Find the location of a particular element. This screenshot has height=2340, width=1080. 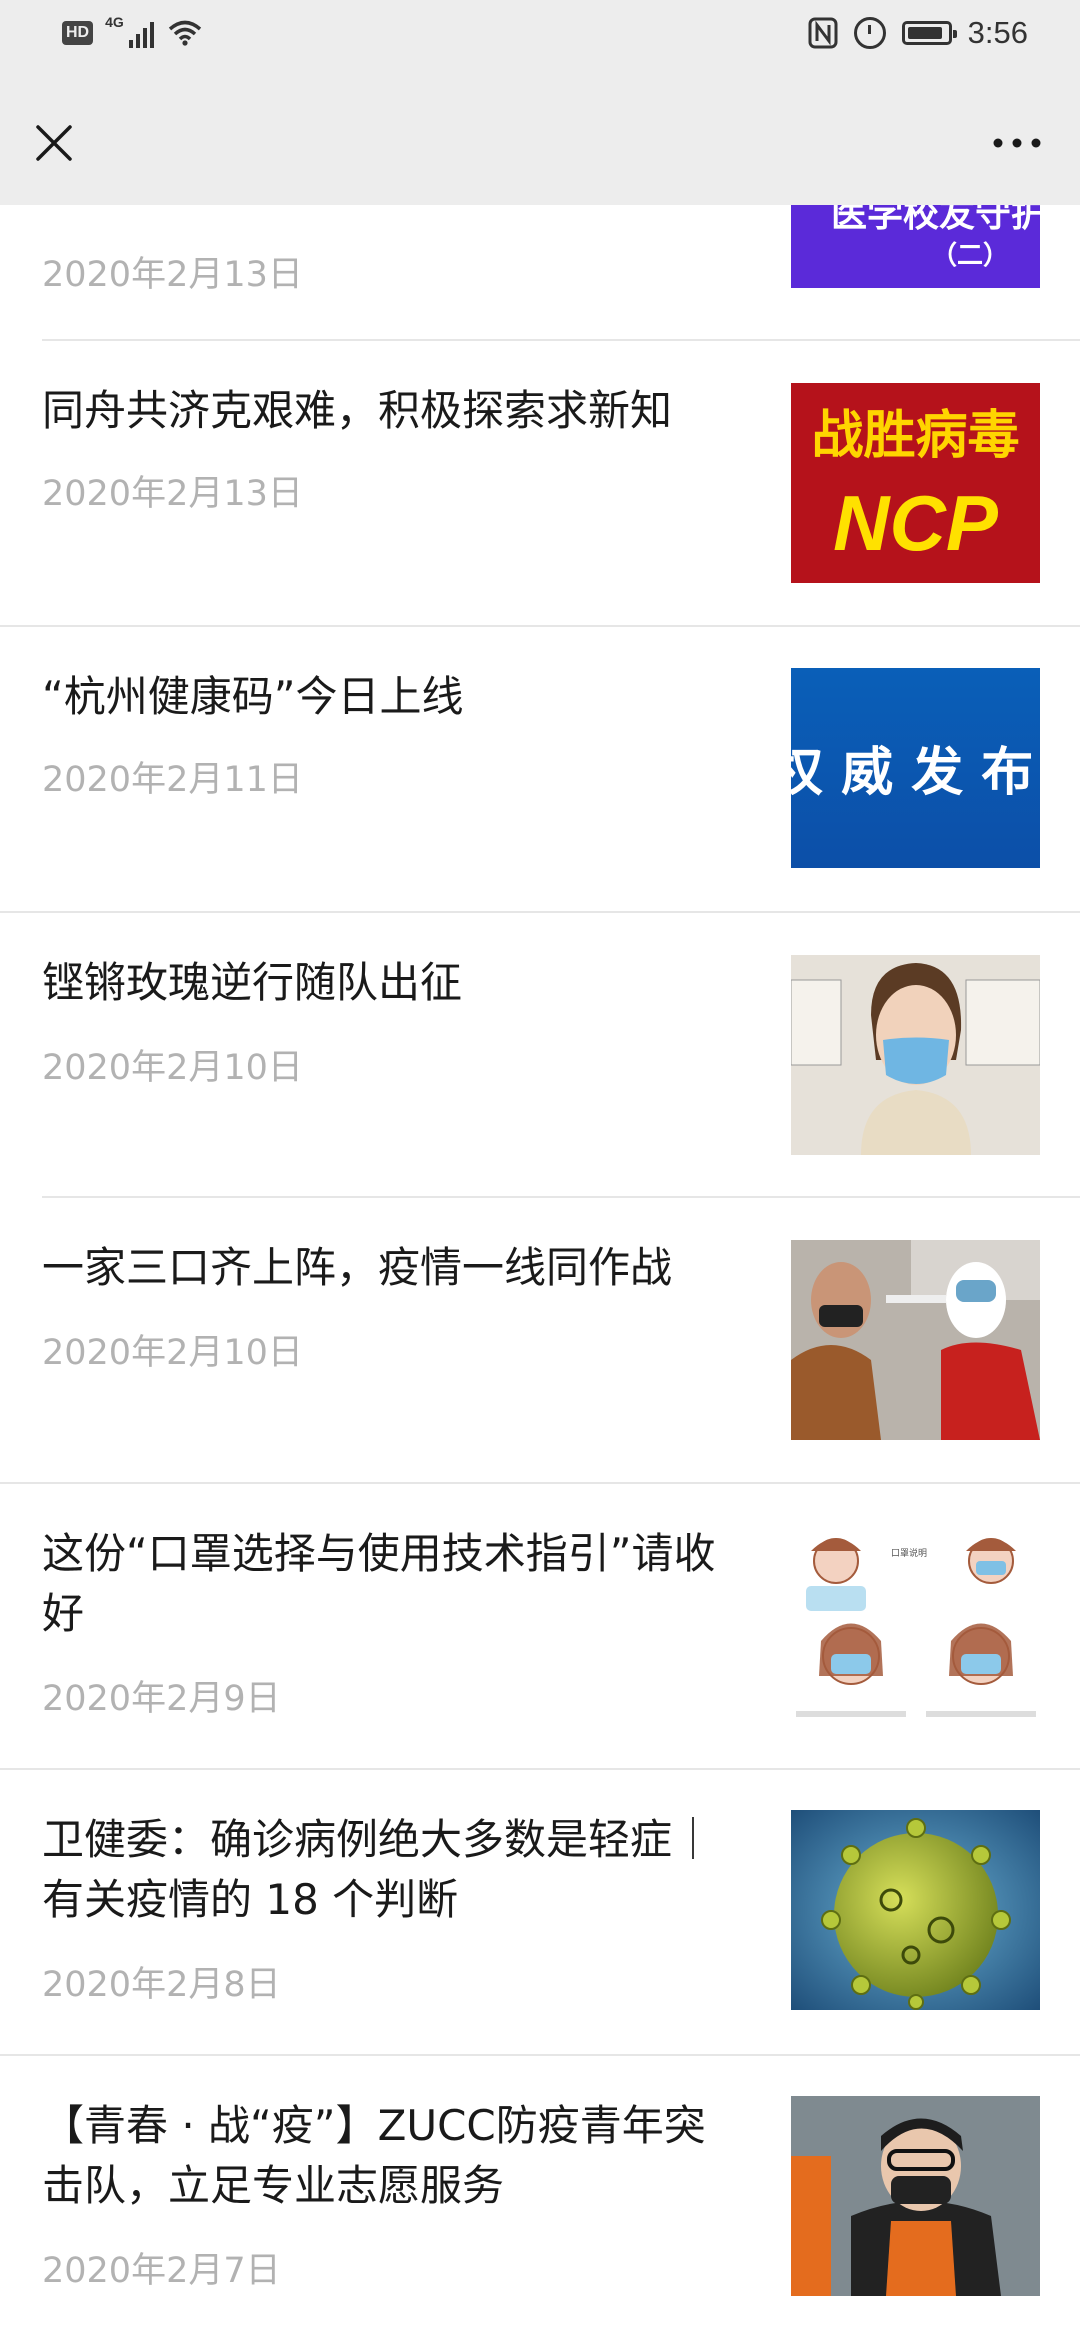

network-type: 4G is located at coordinates (114, 22).